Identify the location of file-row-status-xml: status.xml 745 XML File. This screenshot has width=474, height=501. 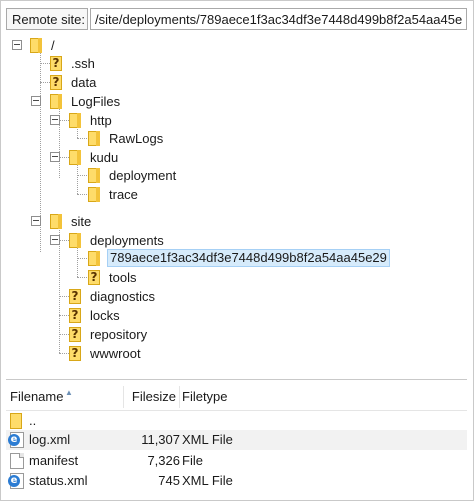
(236, 481).